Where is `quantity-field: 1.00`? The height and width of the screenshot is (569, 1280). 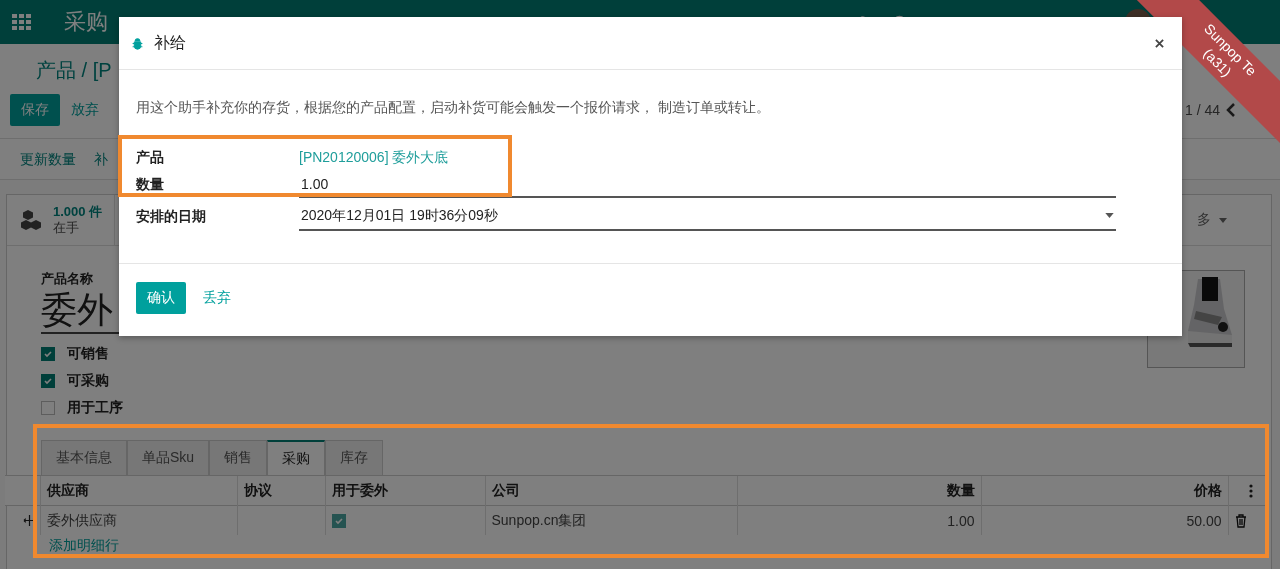
quantity-field: 1.00 is located at coordinates (707, 184).